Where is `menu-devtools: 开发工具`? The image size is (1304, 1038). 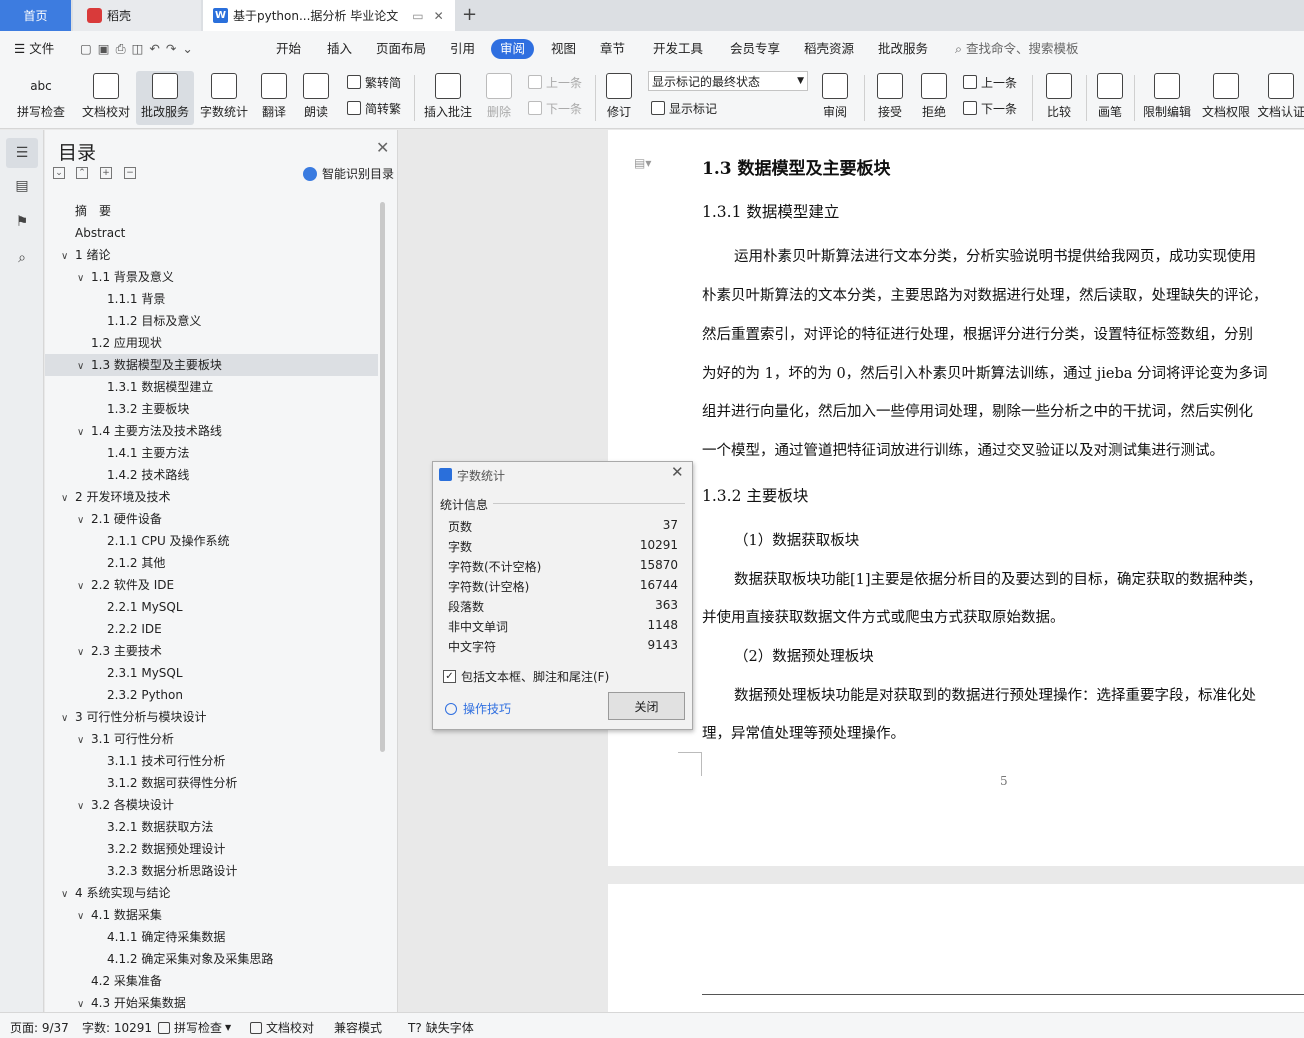
menu-devtools: 开发工具 is located at coordinates (678, 49).